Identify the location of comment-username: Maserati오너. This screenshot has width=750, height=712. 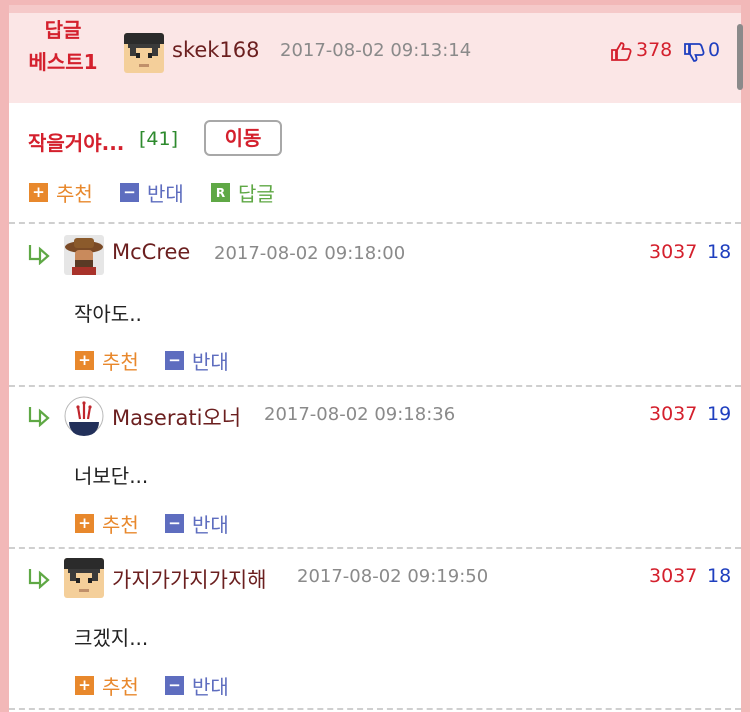
(176, 417).